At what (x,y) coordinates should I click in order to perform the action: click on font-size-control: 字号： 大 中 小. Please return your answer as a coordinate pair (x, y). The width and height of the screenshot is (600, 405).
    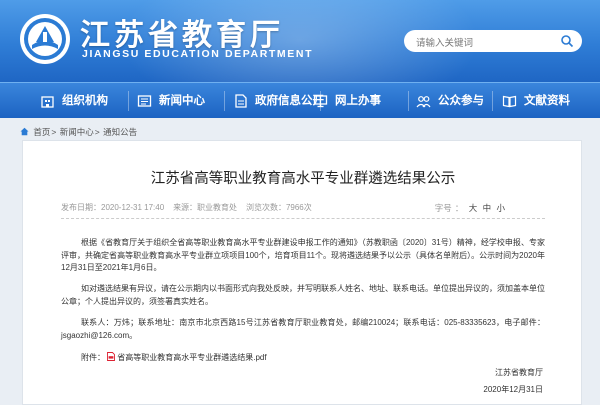
    Looking at the image, I should click on (469, 208).